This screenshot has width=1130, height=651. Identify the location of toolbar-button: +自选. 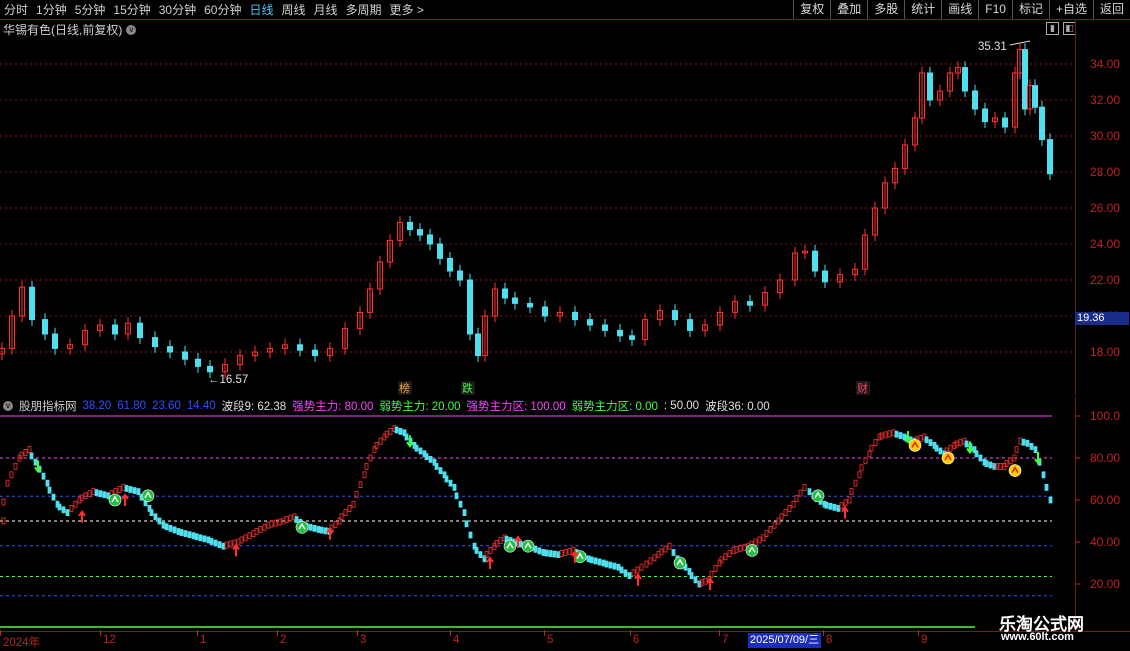
(1070, 9).